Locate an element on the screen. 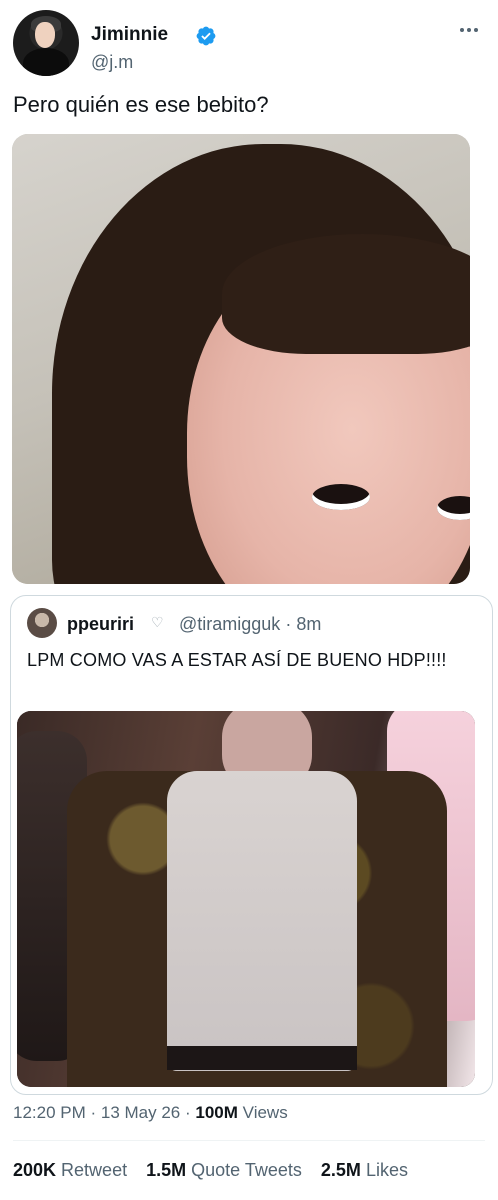  tweet-time: 12:20 PM is located at coordinates (49, 1112).